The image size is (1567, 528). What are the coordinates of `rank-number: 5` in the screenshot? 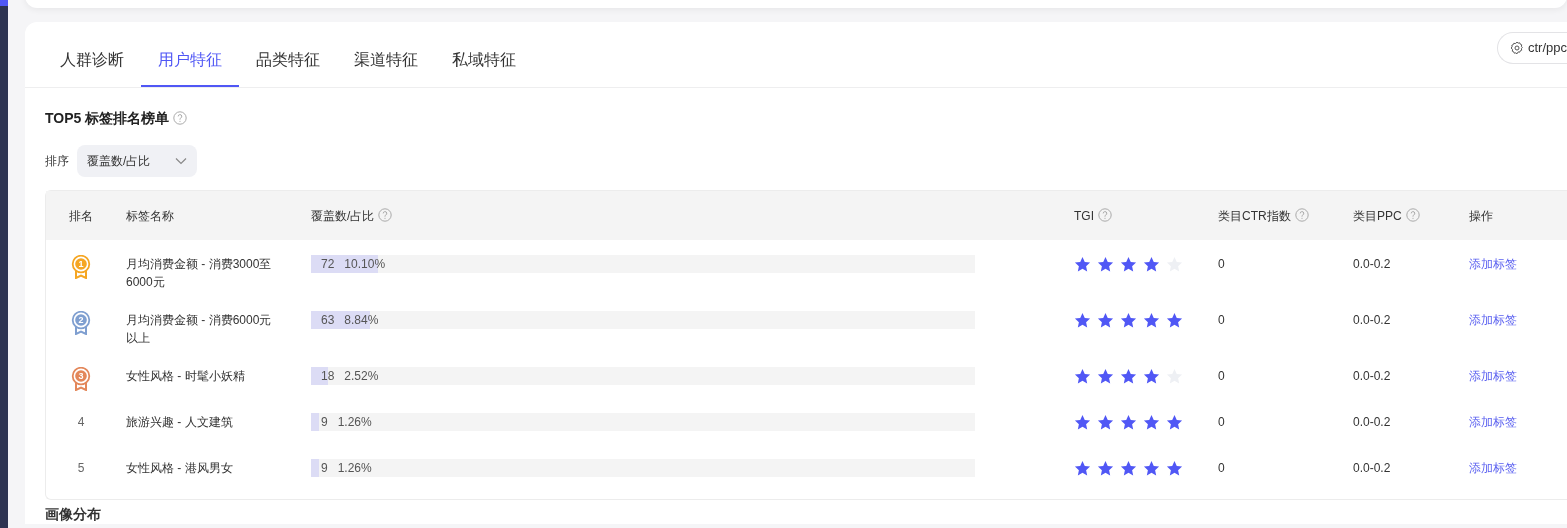 It's located at (81, 468).